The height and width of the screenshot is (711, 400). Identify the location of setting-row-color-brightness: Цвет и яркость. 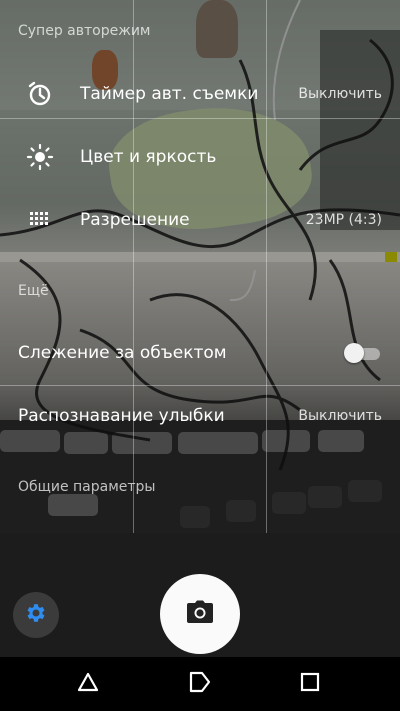
(200, 157).